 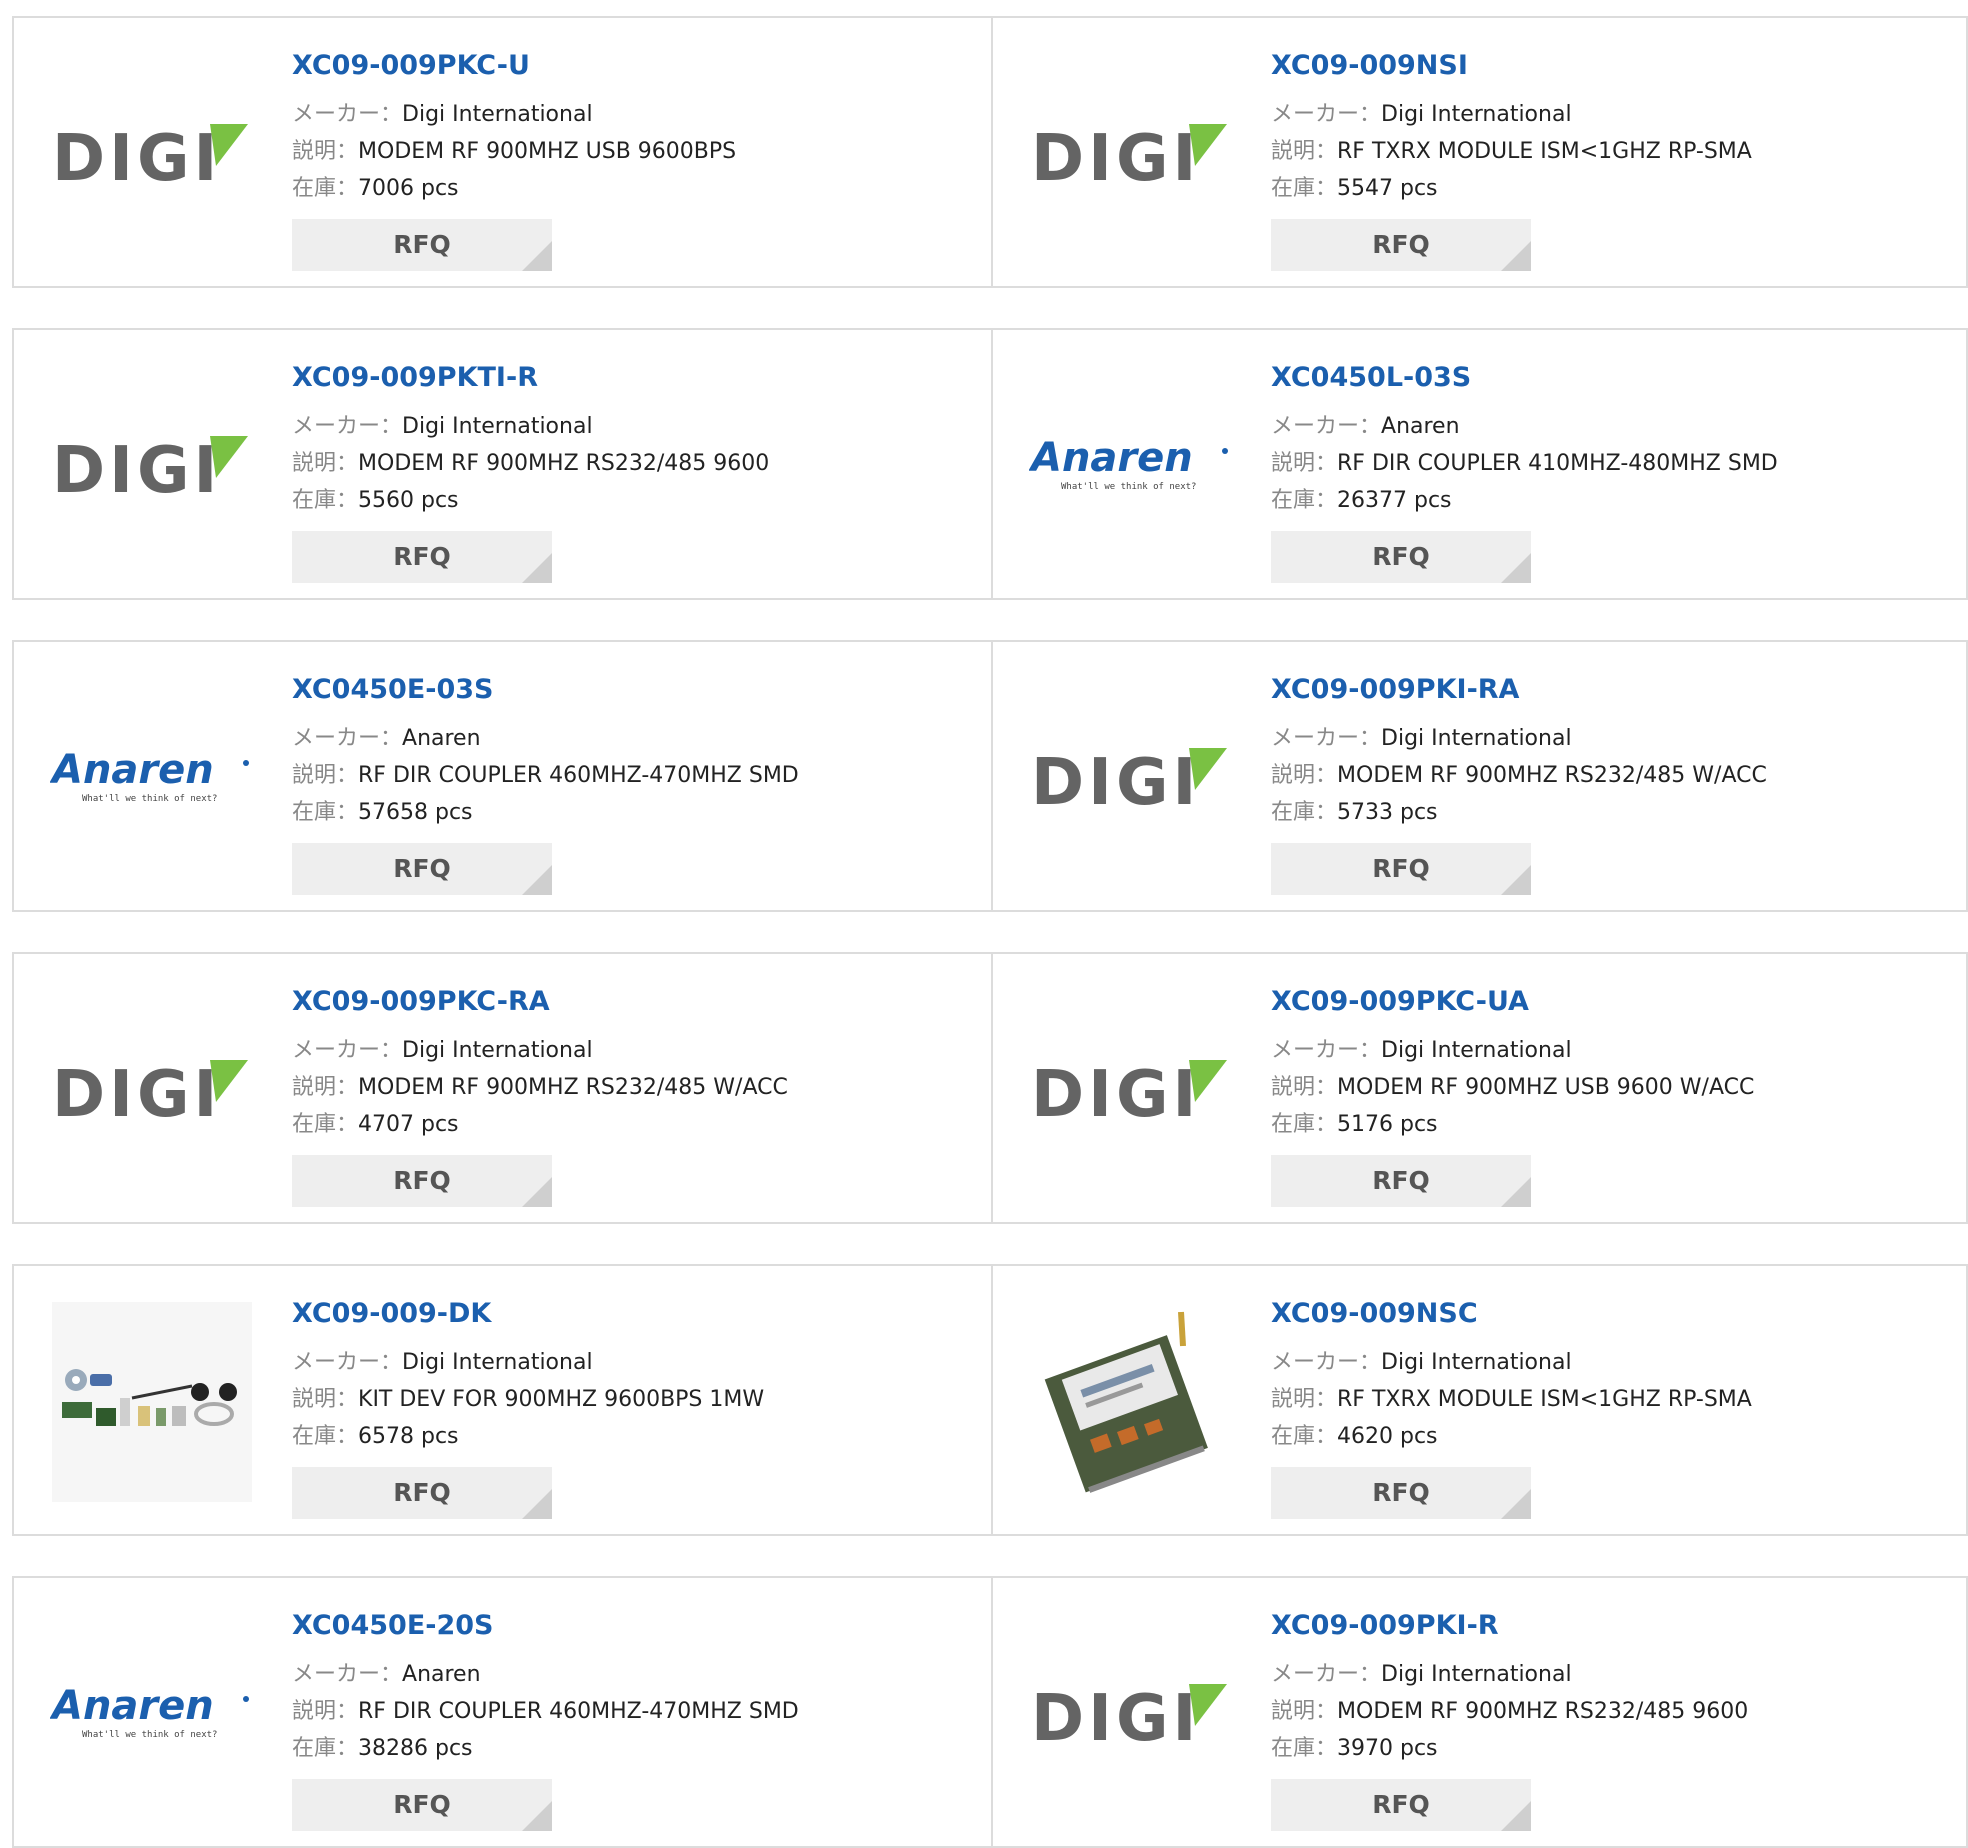 What do you see at coordinates (1524, 426) in the screenshot?
I see `maker-line: メーカー：Anaren` at bounding box center [1524, 426].